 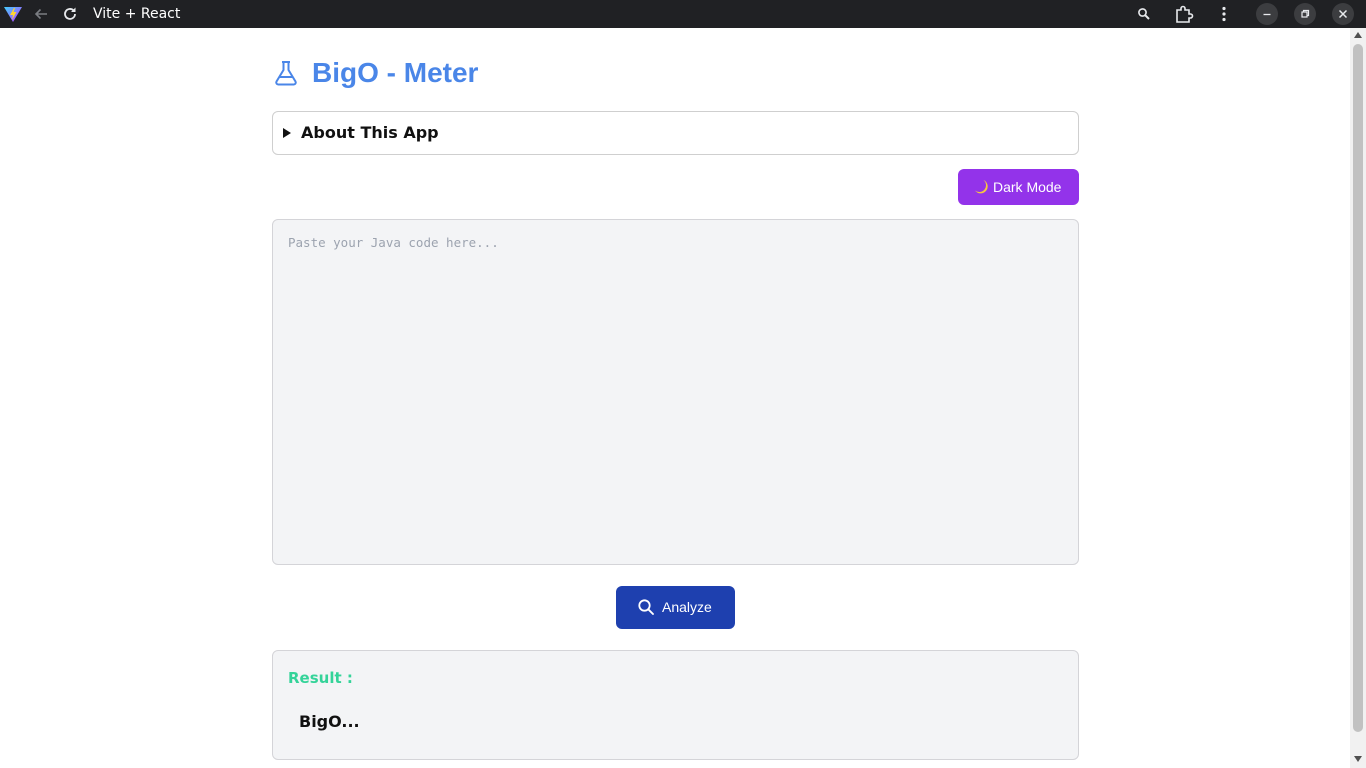 I want to click on analyze-label: Analyze, so click(x=687, y=607).